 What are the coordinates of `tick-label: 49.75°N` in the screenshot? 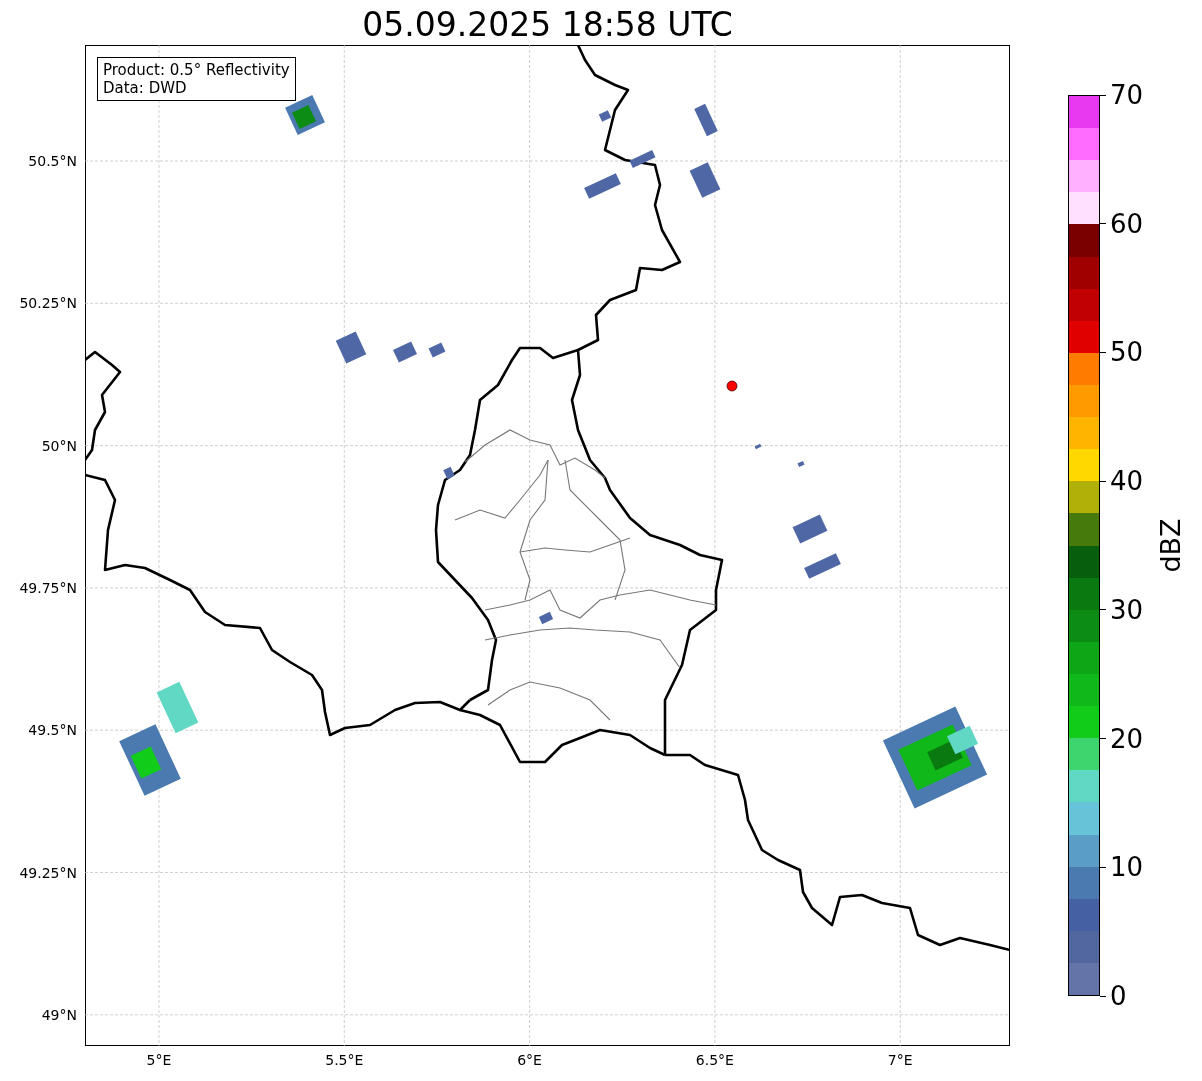 It's located at (48, 587).